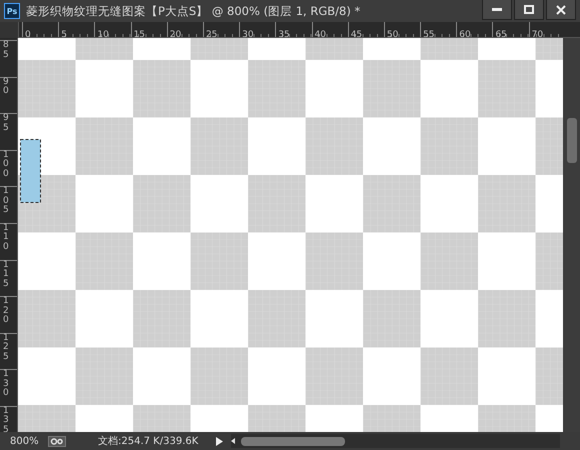 The width and height of the screenshot is (580, 450). What do you see at coordinates (6, 165) in the screenshot?
I see `ruler-label: 100` at bounding box center [6, 165].